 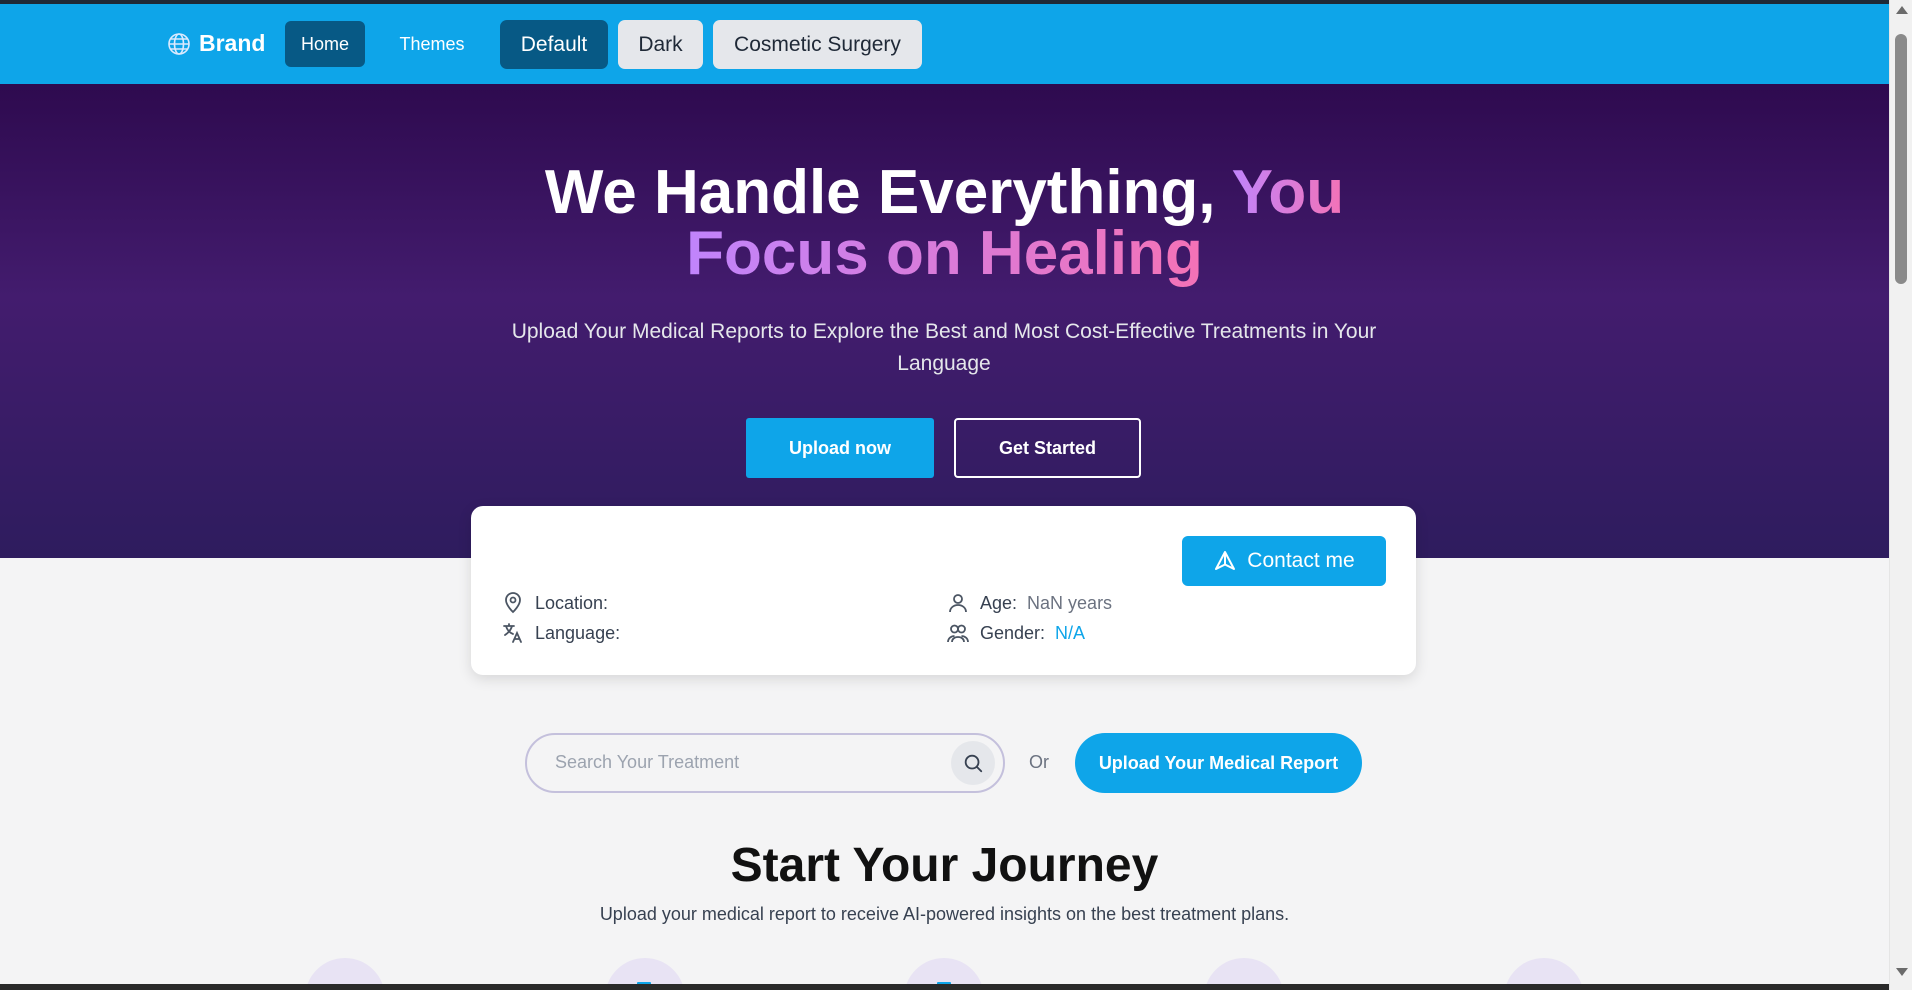 What do you see at coordinates (572, 602) in the screenshot?
I see `location-label: Location:` at bounding box center [572, 602].